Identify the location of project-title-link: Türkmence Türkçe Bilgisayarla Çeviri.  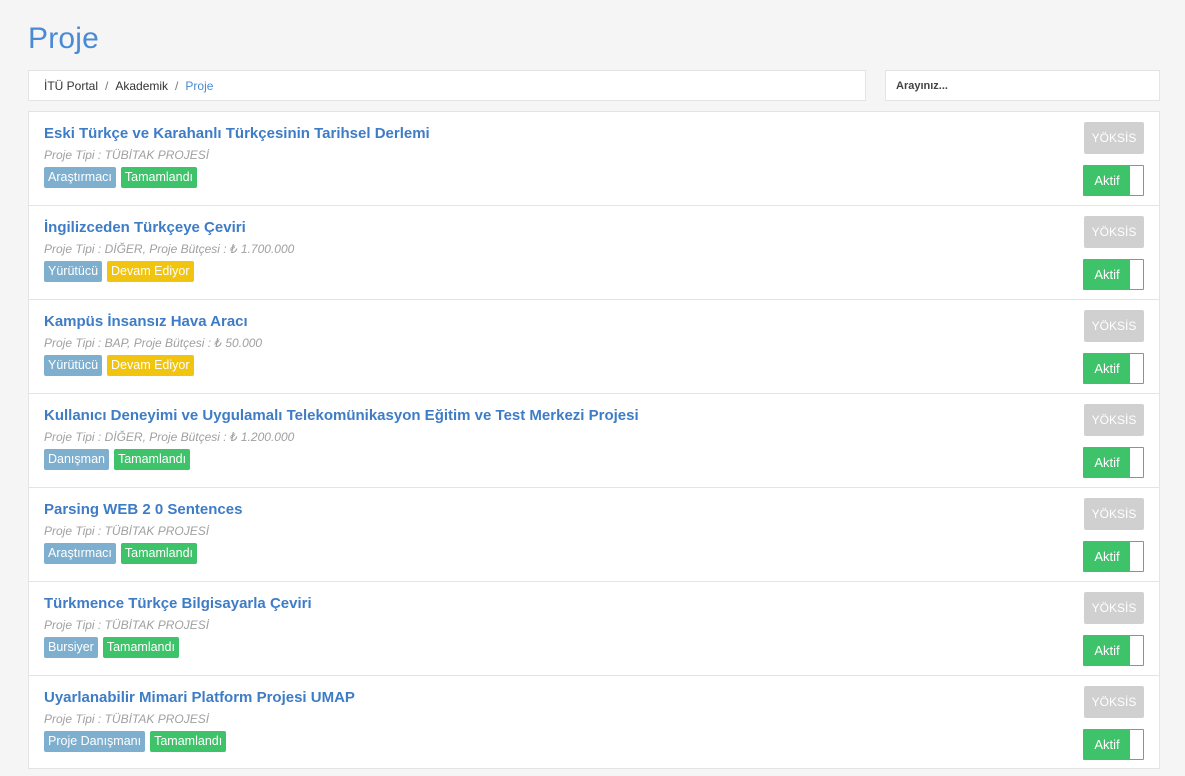
(178, 604).